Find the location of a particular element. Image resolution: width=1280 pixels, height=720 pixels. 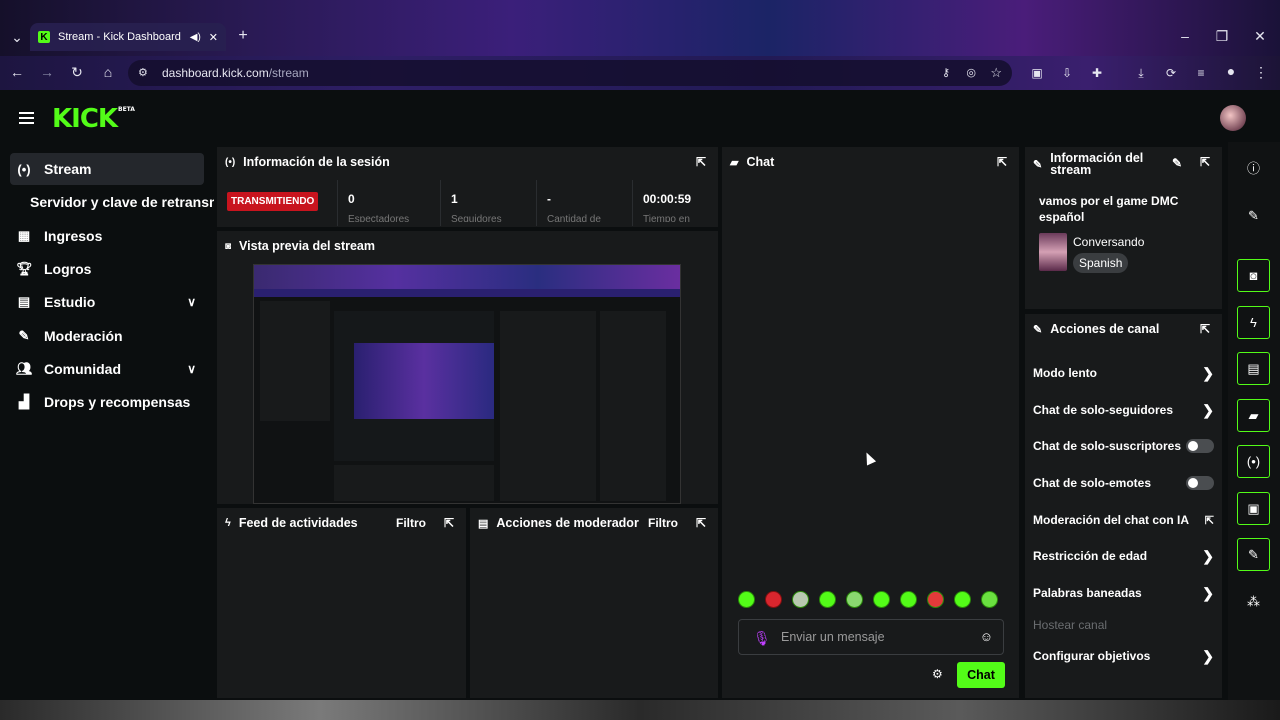

panel-title: Acciones de canal is located at coordinates (1105, 329).